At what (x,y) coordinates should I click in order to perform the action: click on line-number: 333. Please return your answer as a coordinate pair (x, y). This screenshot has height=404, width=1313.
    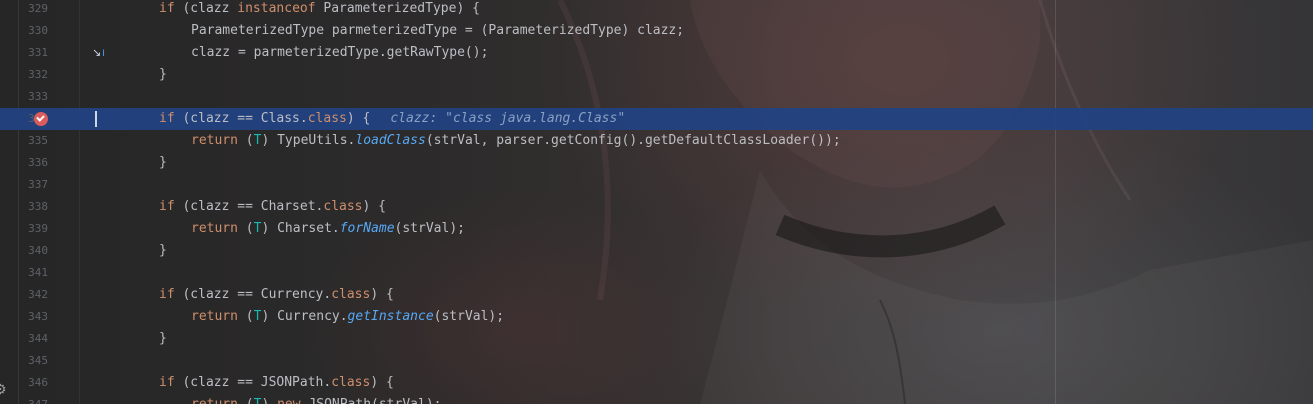
    Looking at the image, I should click on (35, 97).